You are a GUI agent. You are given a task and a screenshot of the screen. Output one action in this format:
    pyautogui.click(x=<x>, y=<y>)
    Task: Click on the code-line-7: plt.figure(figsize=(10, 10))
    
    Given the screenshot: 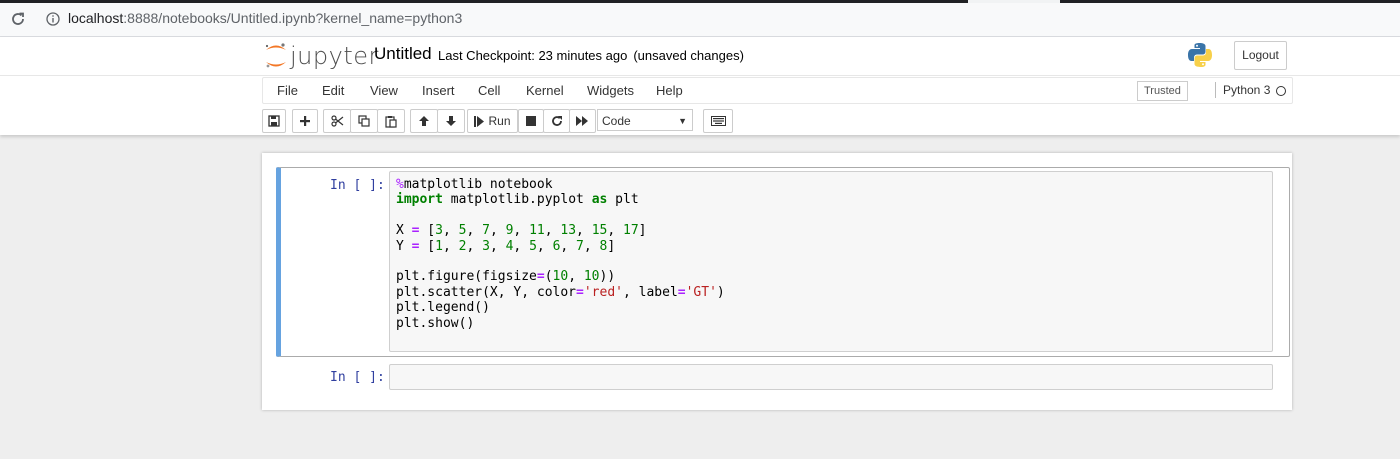 What is the action you would take?
    pyautogui.click(x=506, y=277)
    